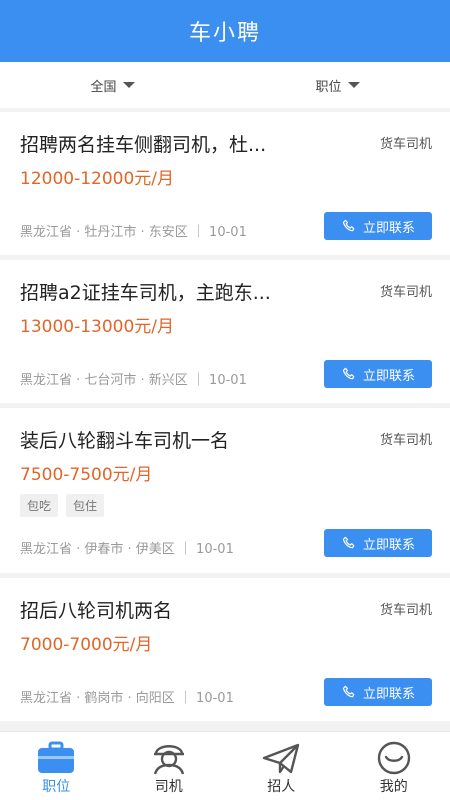 Image resolution: width=450 pixels, height=800 pixels. Describe the element at coordinates (86, 475) in the screenshot. I see `job-salary: 7500-7500元/月` at that location.